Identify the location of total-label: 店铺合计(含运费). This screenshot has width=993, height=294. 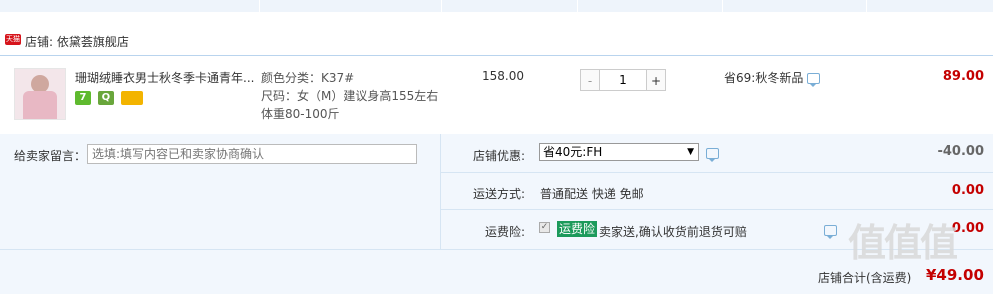
(865, 278).